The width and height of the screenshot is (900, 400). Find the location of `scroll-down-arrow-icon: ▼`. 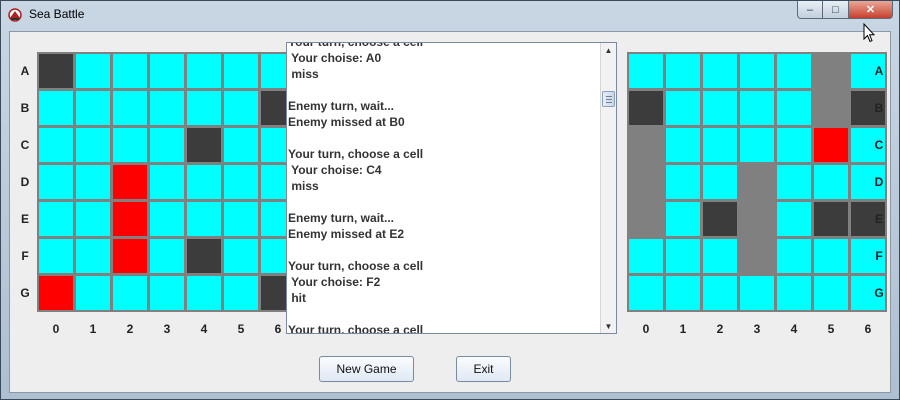

scroll-down-arrow-icon: ▼ is located at coordinates (608, 326).